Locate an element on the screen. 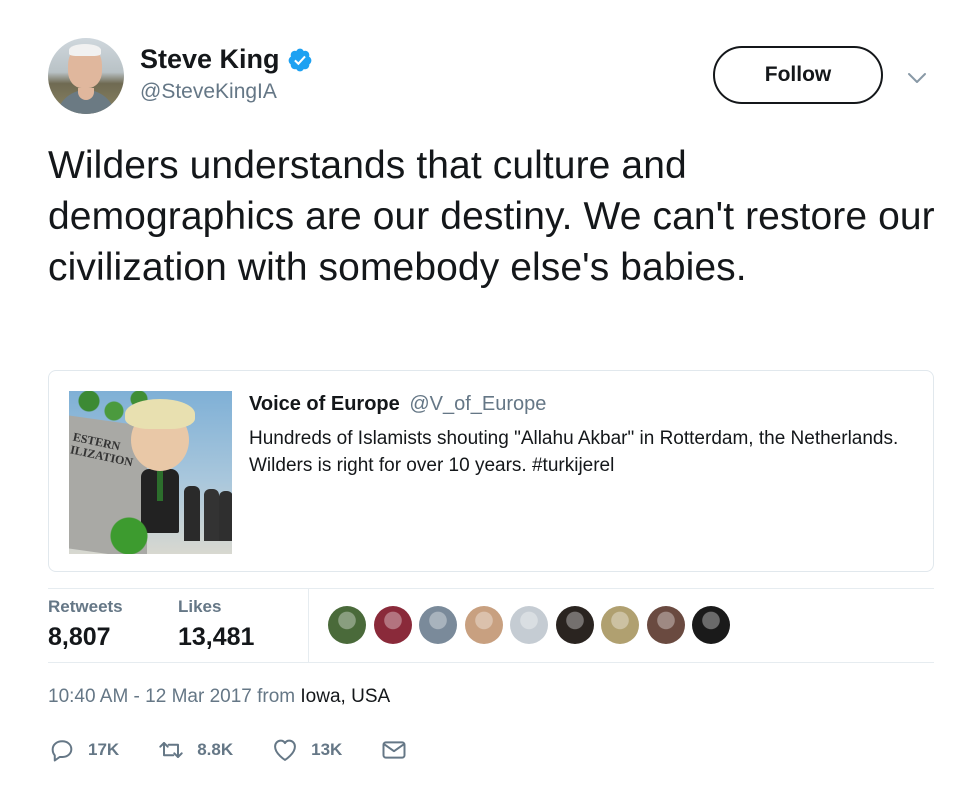 Image resolution: width=980 pixels, height=800 pixels. likes-label: Likes is located at coordinates (200, 606).